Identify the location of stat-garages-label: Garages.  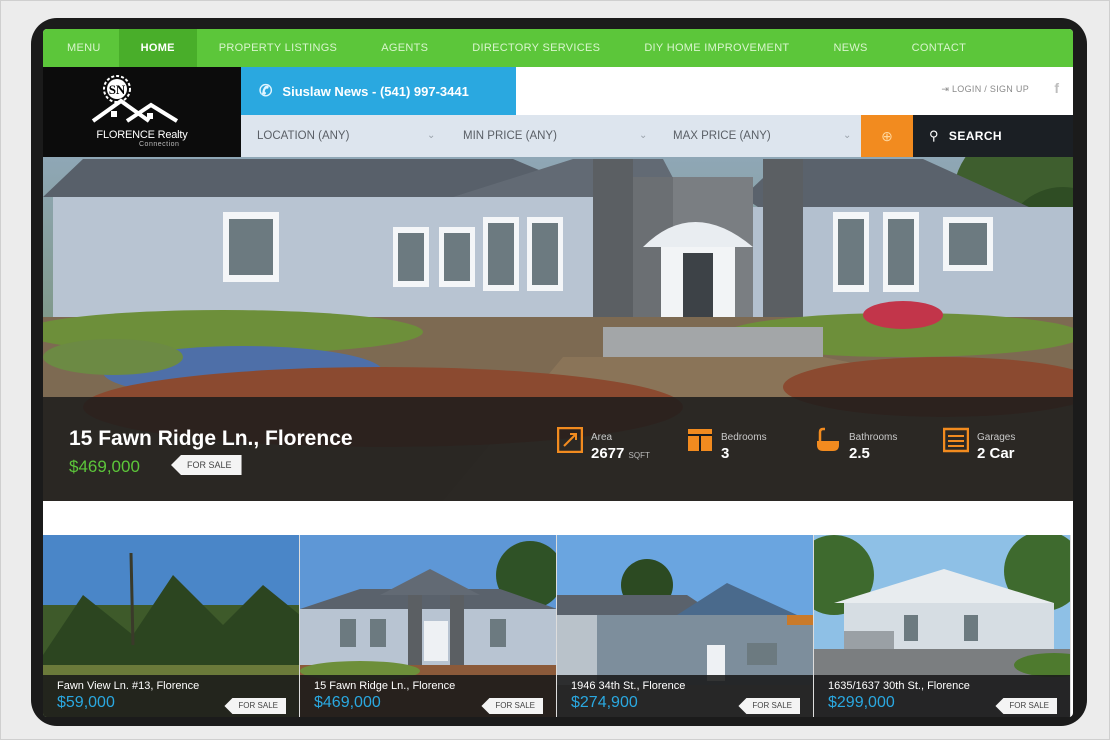
(996, 437).